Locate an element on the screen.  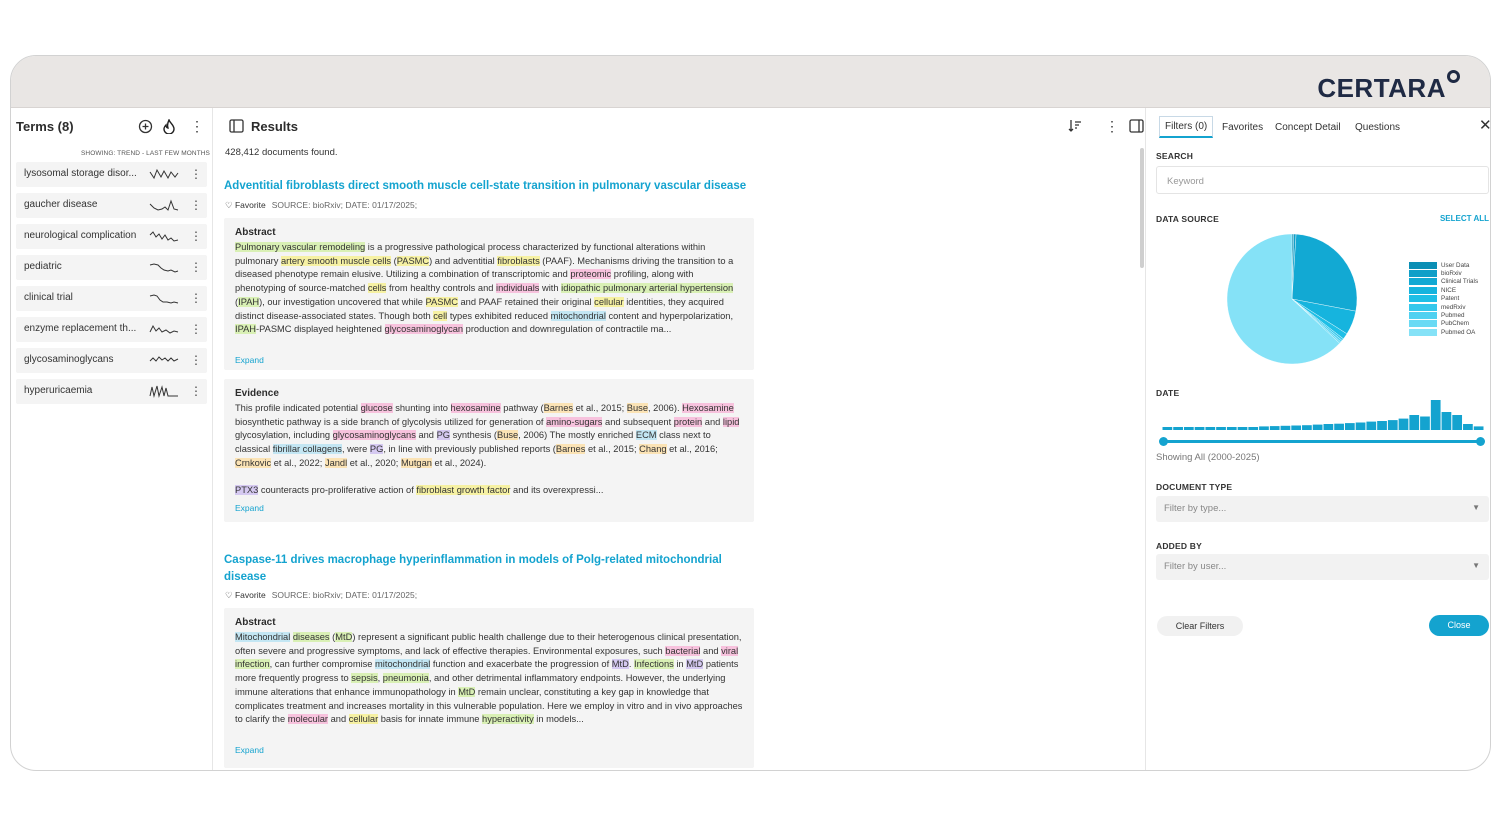
term-item: enzyme replacement th... ⋮ is located at coordinates (111, 329).